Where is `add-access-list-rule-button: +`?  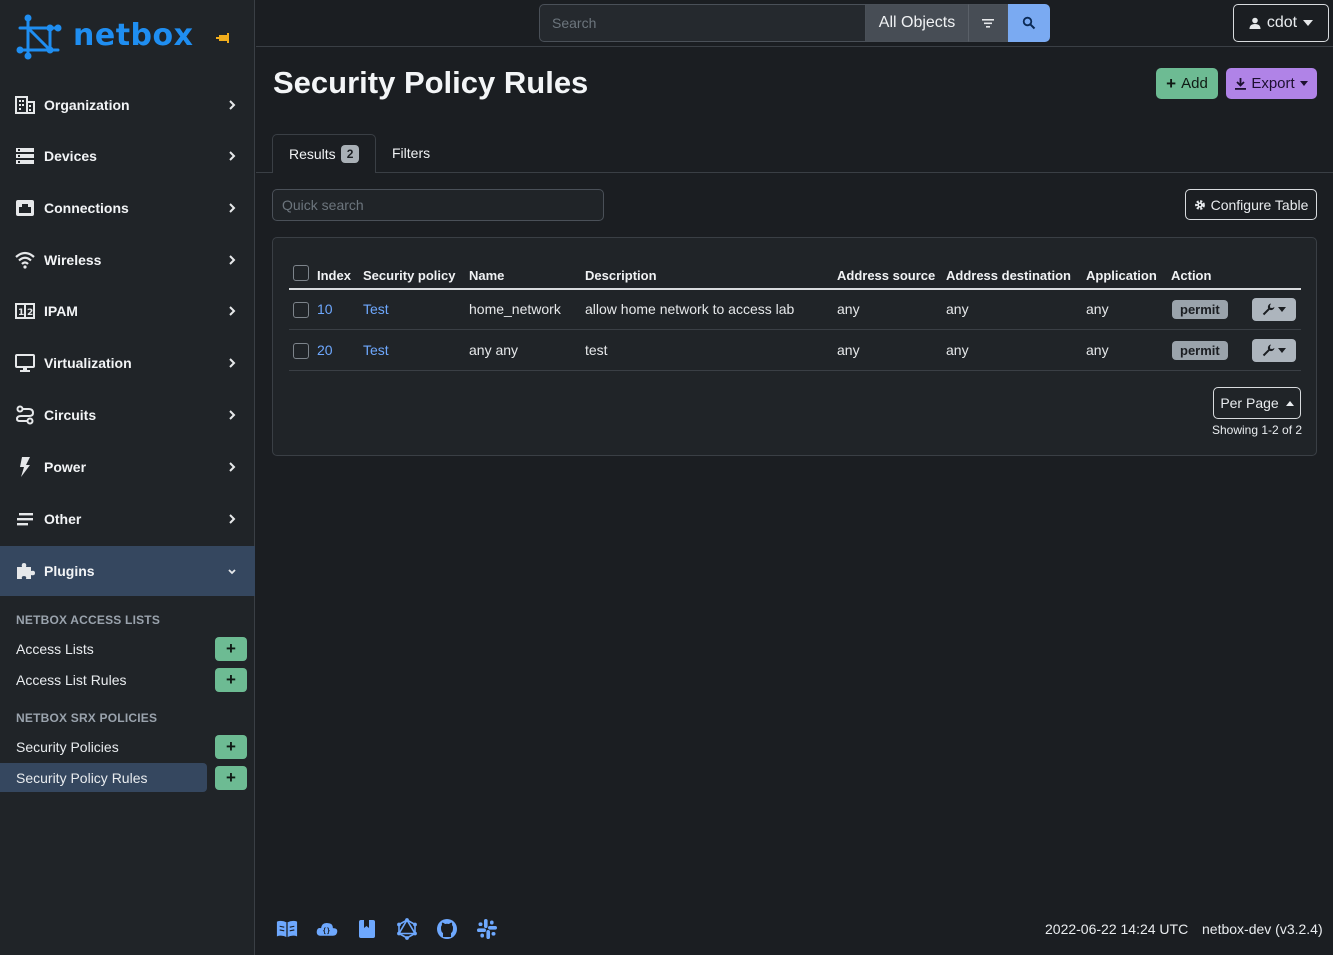
add-access-list-rule-button: + is located at coordinates (231, 680).